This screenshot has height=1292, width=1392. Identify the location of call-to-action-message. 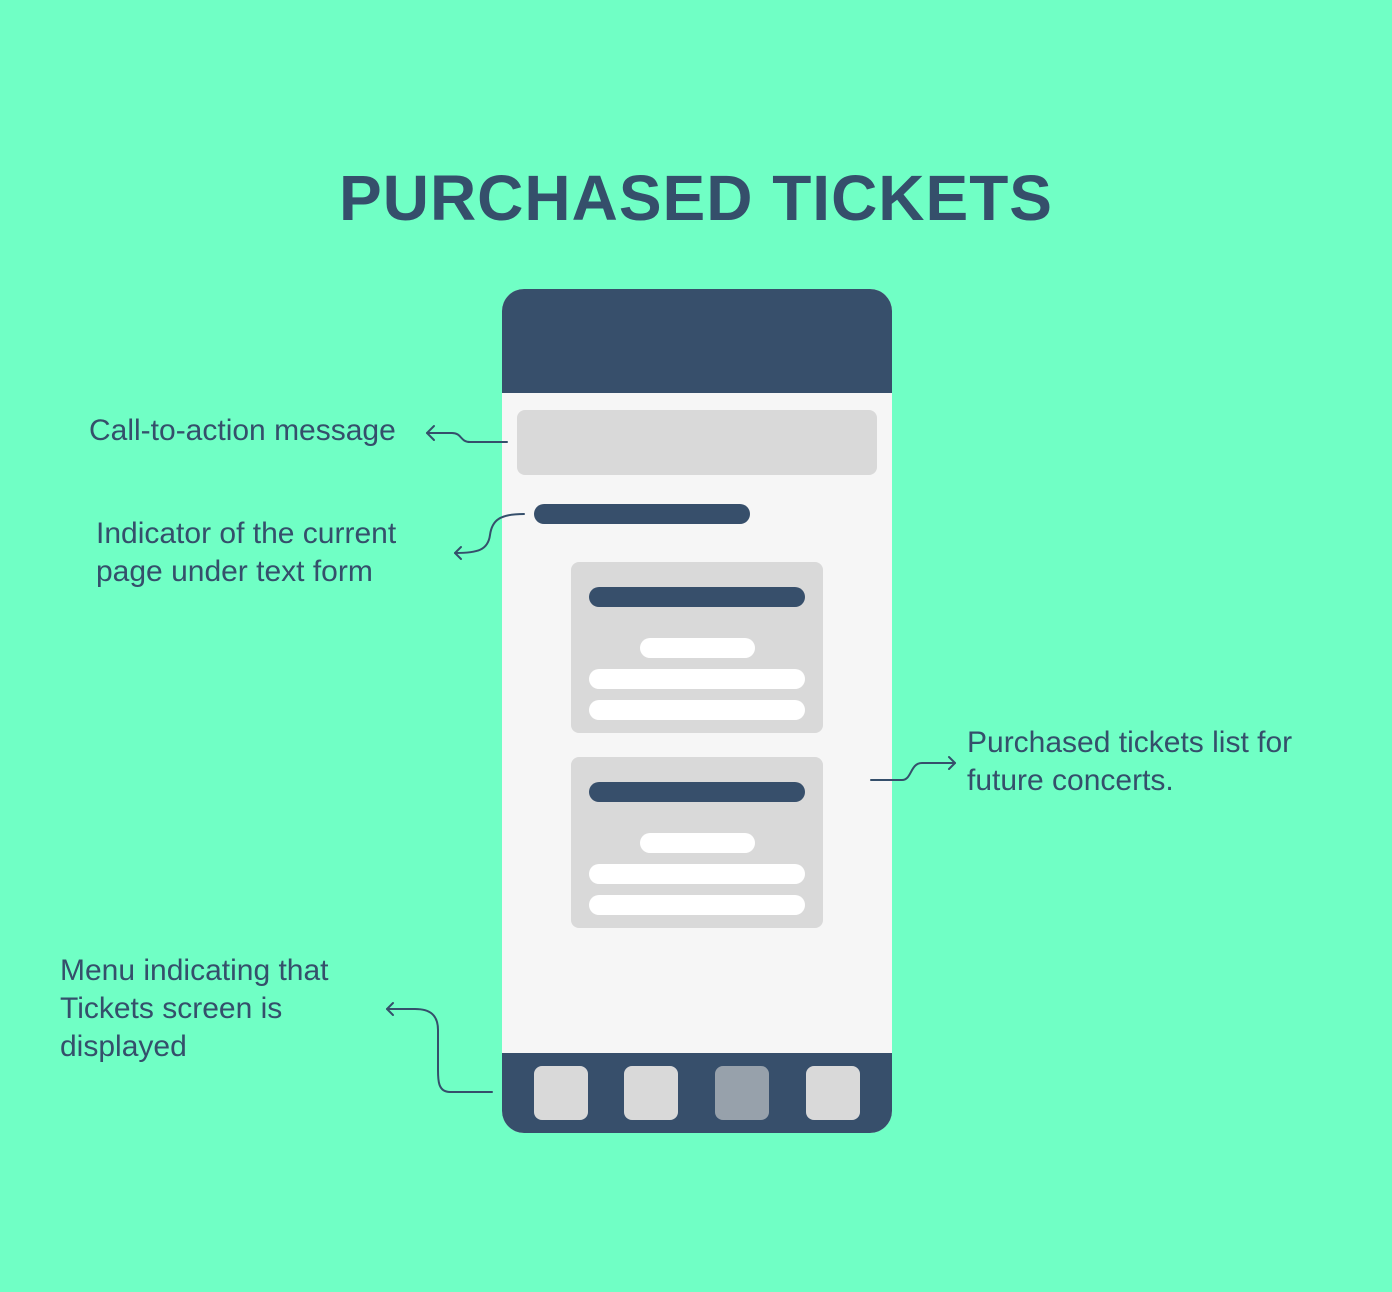
(697, 442).